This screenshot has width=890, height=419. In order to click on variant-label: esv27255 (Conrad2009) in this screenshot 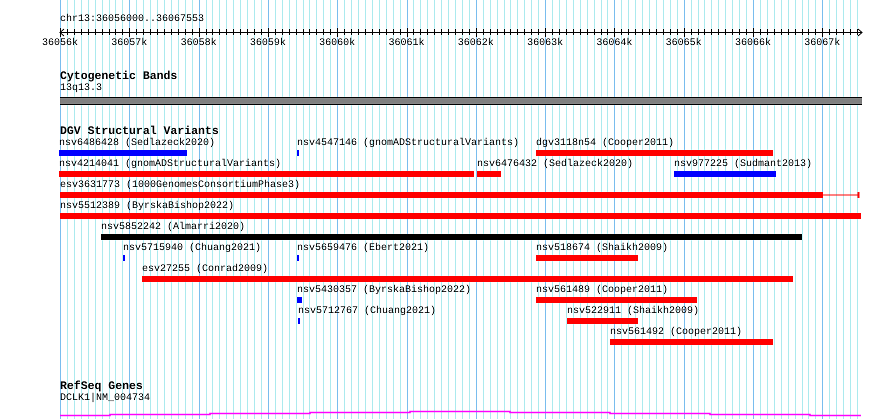, I will do `click(205, 270)`.